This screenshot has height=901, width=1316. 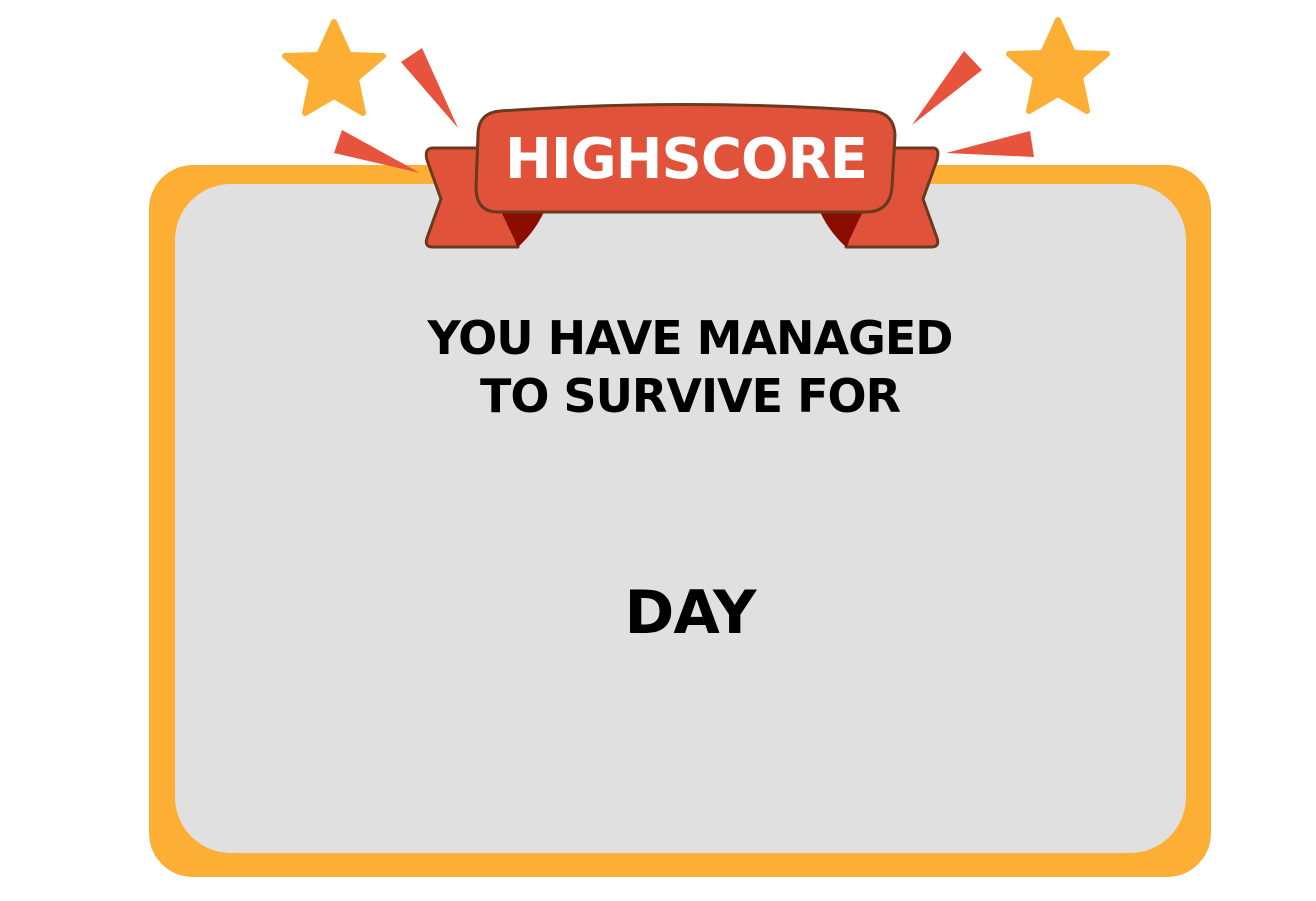 I want to click on burst-ray-right-lower, so click(x=990, y=144).